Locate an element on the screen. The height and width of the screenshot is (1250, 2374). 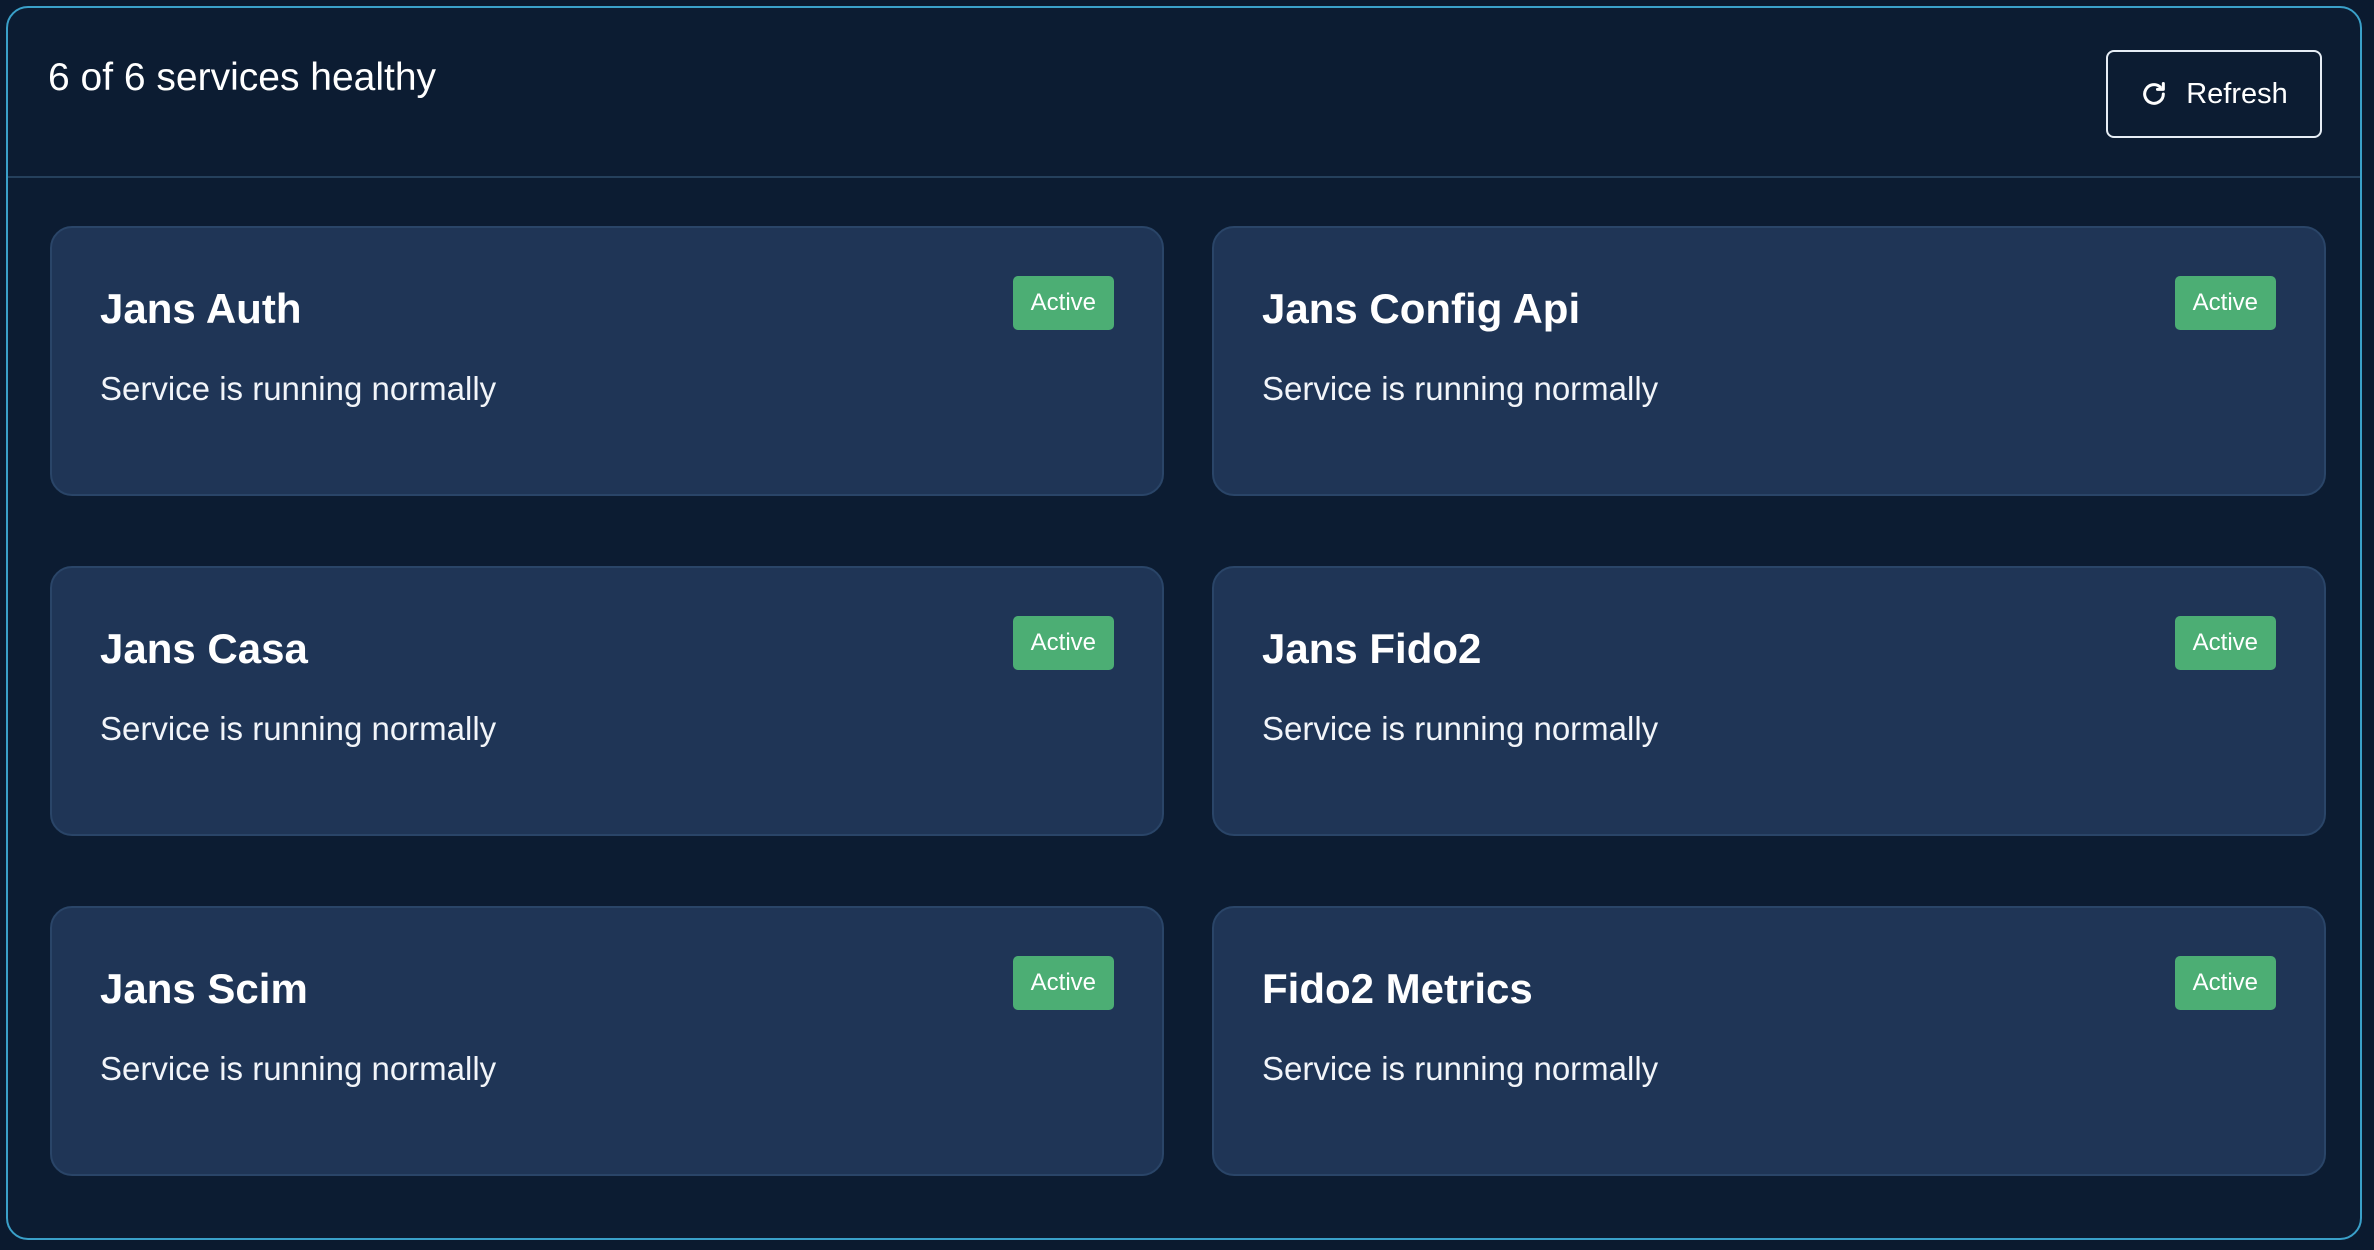
refresh-button-label: Refresh is located at coordinates (2237, 93).